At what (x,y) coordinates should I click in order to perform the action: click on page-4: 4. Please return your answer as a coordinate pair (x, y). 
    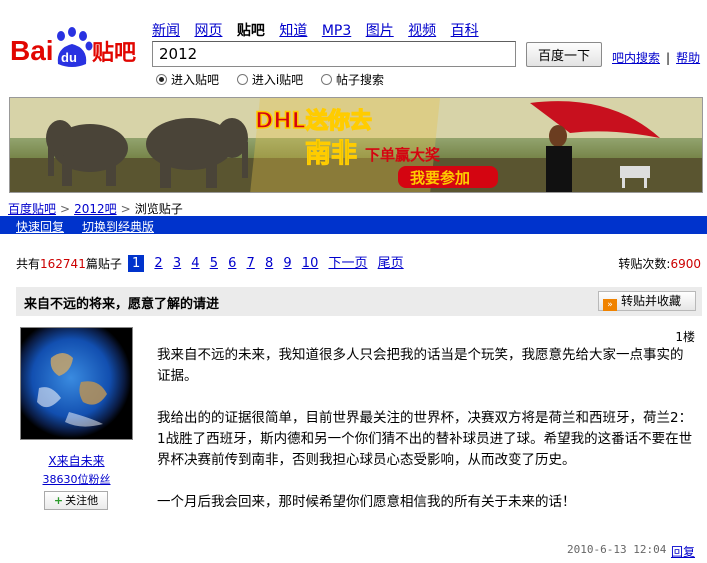
    Looking at the image, I should click on (195, 263).